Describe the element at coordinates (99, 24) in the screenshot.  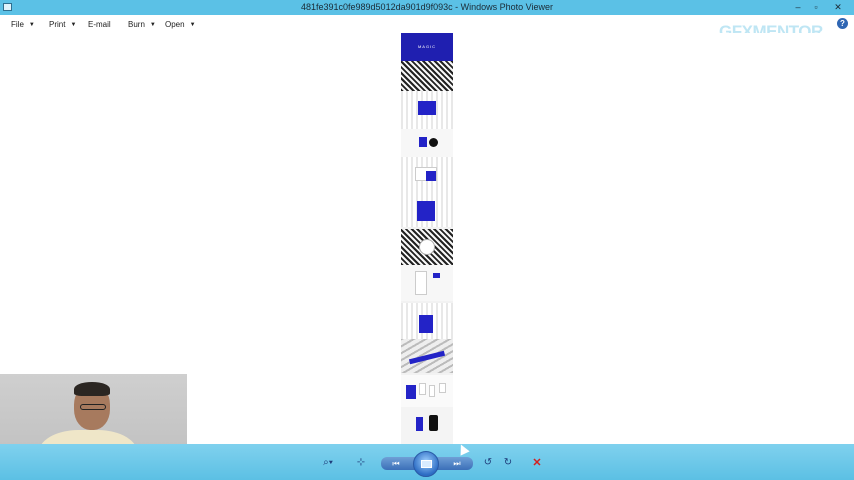
I see `menu-email: E-mail` at that location.